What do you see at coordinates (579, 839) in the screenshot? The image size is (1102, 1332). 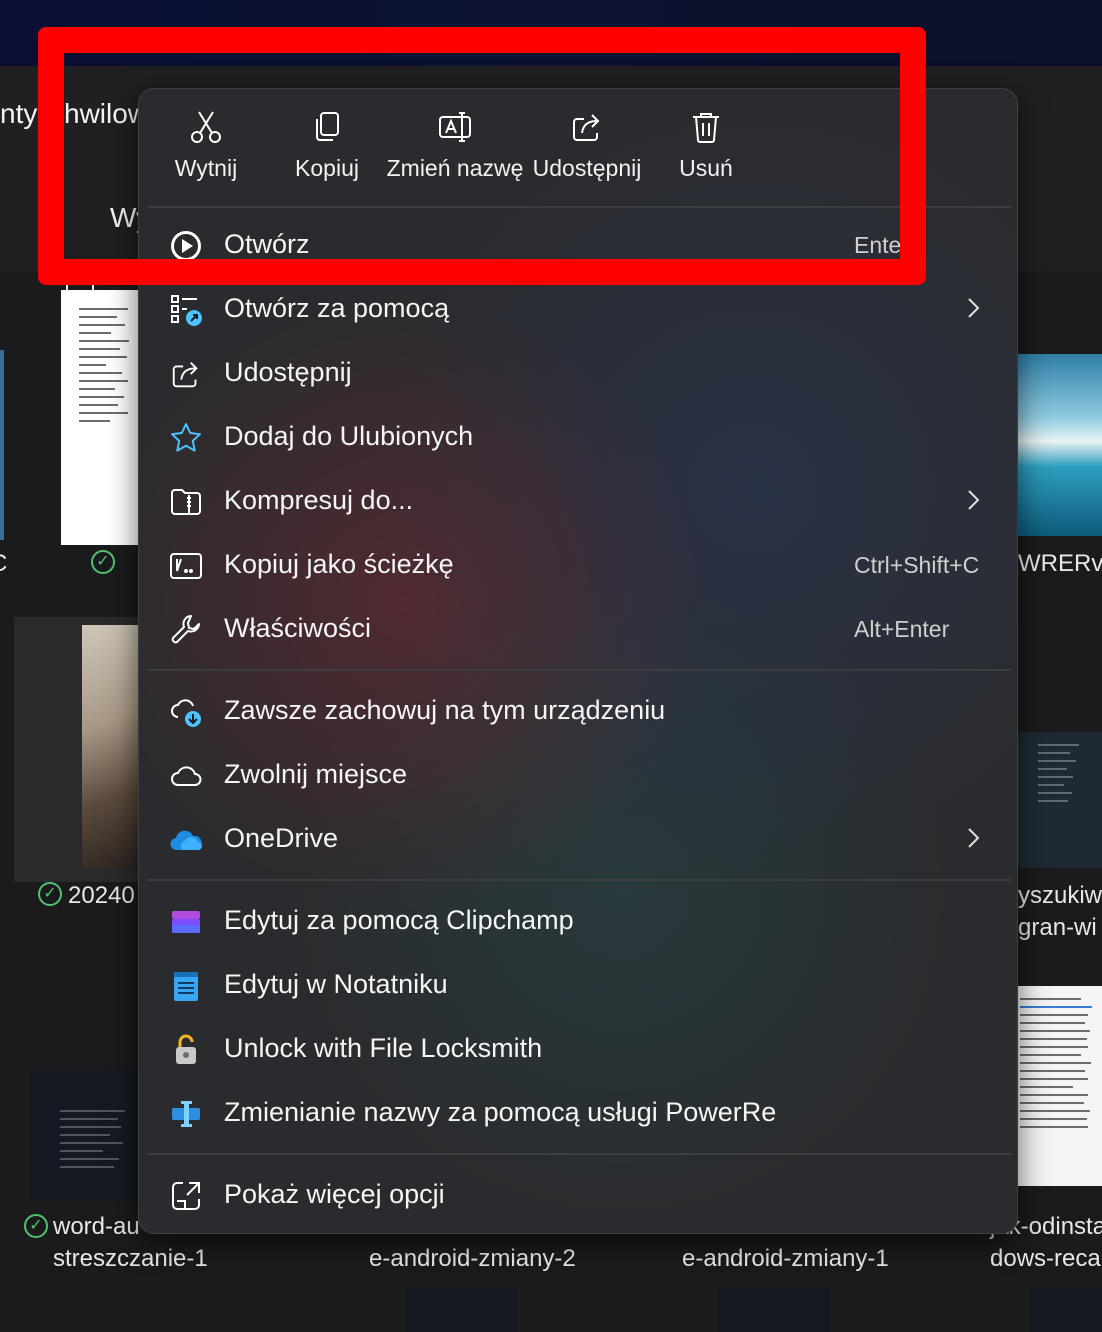 I see `menu-item-onedrive: OneDrive` at bounding box center [579, 839].